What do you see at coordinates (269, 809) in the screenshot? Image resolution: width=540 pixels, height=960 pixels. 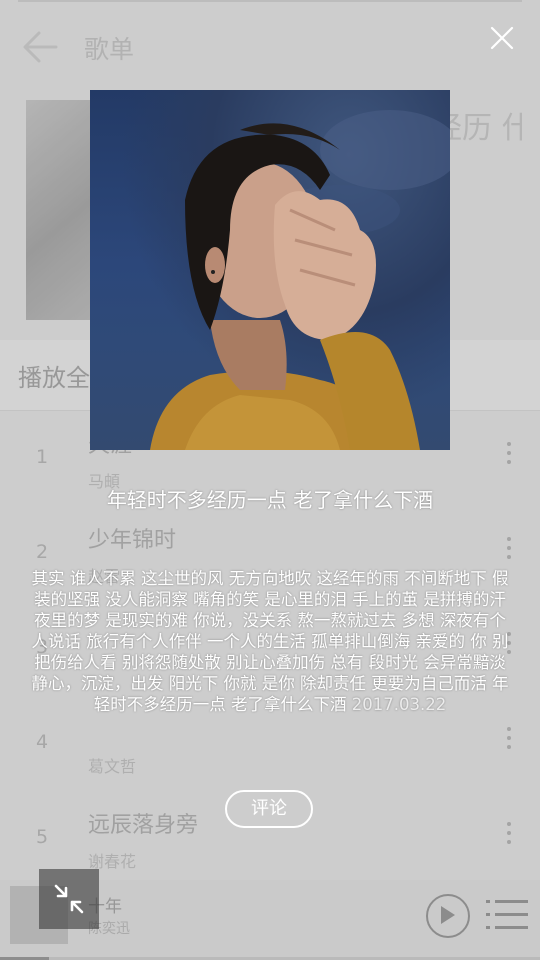 I see `comment-button: 评论` at bounding box center [269, 809].